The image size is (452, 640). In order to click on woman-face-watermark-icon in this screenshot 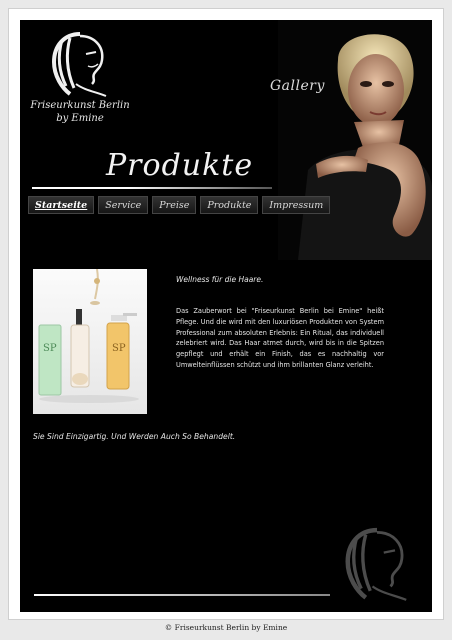, I will do `click(376, 564)`.